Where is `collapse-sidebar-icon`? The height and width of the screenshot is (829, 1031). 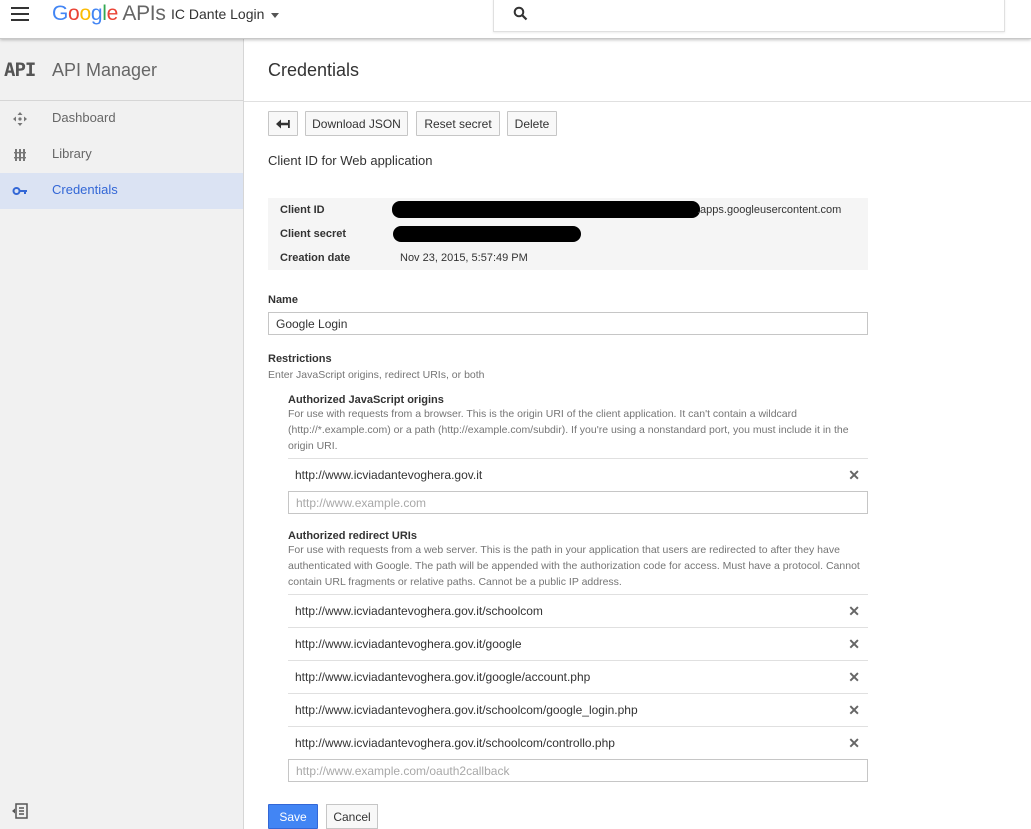
collapse-sidebar-icon is located at coordinates (20, 811).